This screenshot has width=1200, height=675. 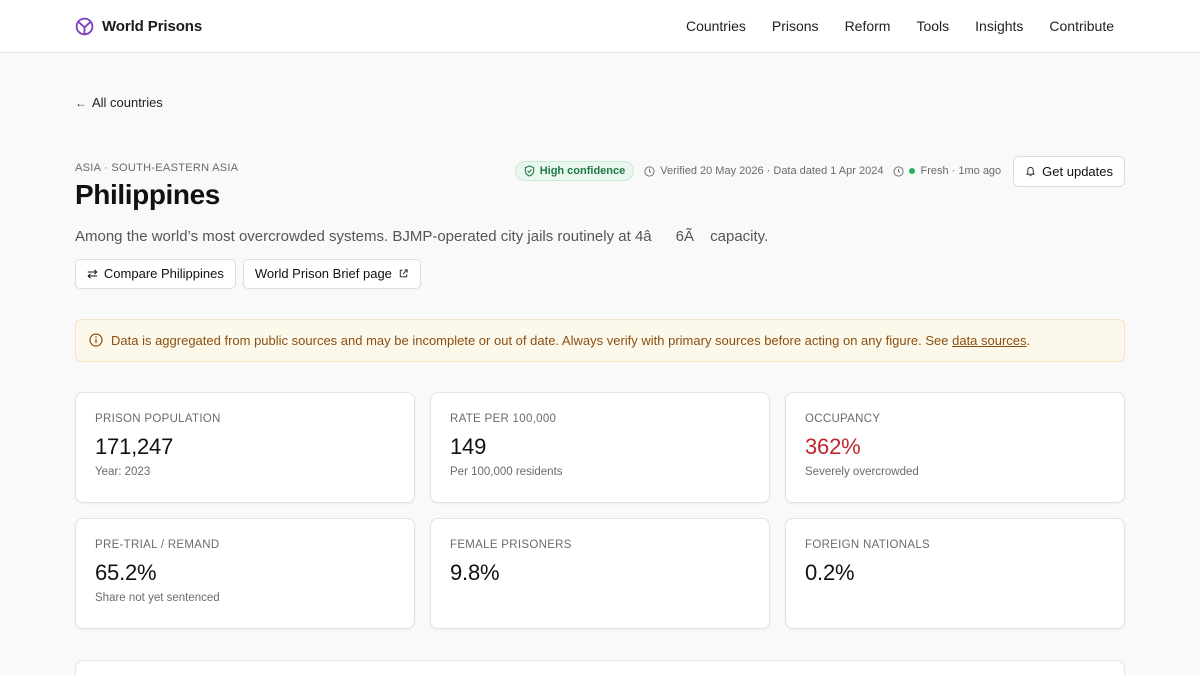 What do you see at coordinates (134, 446) in the screenshot?
I see `stat-value: 171,247` at bounding box center [134, 446].